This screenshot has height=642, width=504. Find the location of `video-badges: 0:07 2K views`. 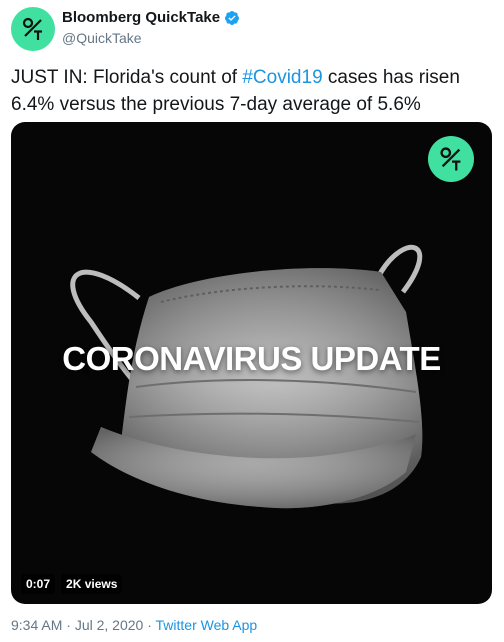

video-badges: 0:07 2K views is located at coordinates (72, 584).